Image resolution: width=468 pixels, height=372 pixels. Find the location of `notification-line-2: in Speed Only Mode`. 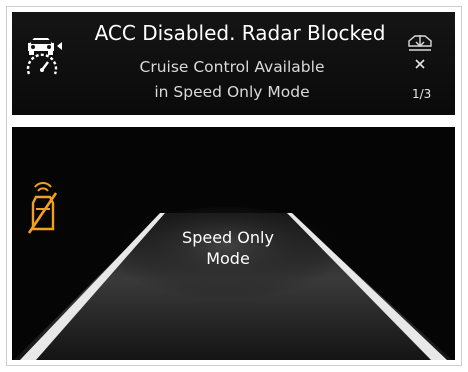

notification-line-2: in Speed Only Mode is located at coordinates (232, 92).